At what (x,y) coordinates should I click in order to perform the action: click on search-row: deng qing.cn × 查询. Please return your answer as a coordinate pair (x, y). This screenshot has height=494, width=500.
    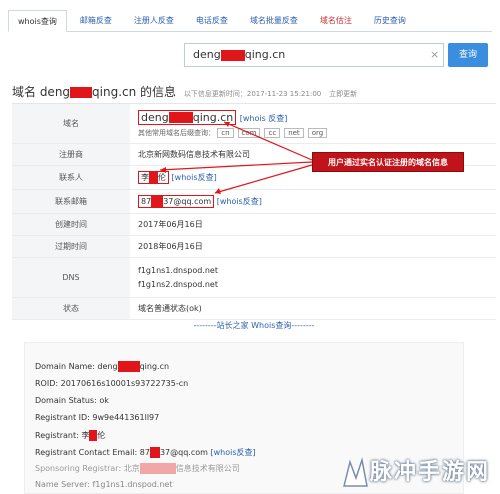
    Looking at the image, I should click on (337, 55).